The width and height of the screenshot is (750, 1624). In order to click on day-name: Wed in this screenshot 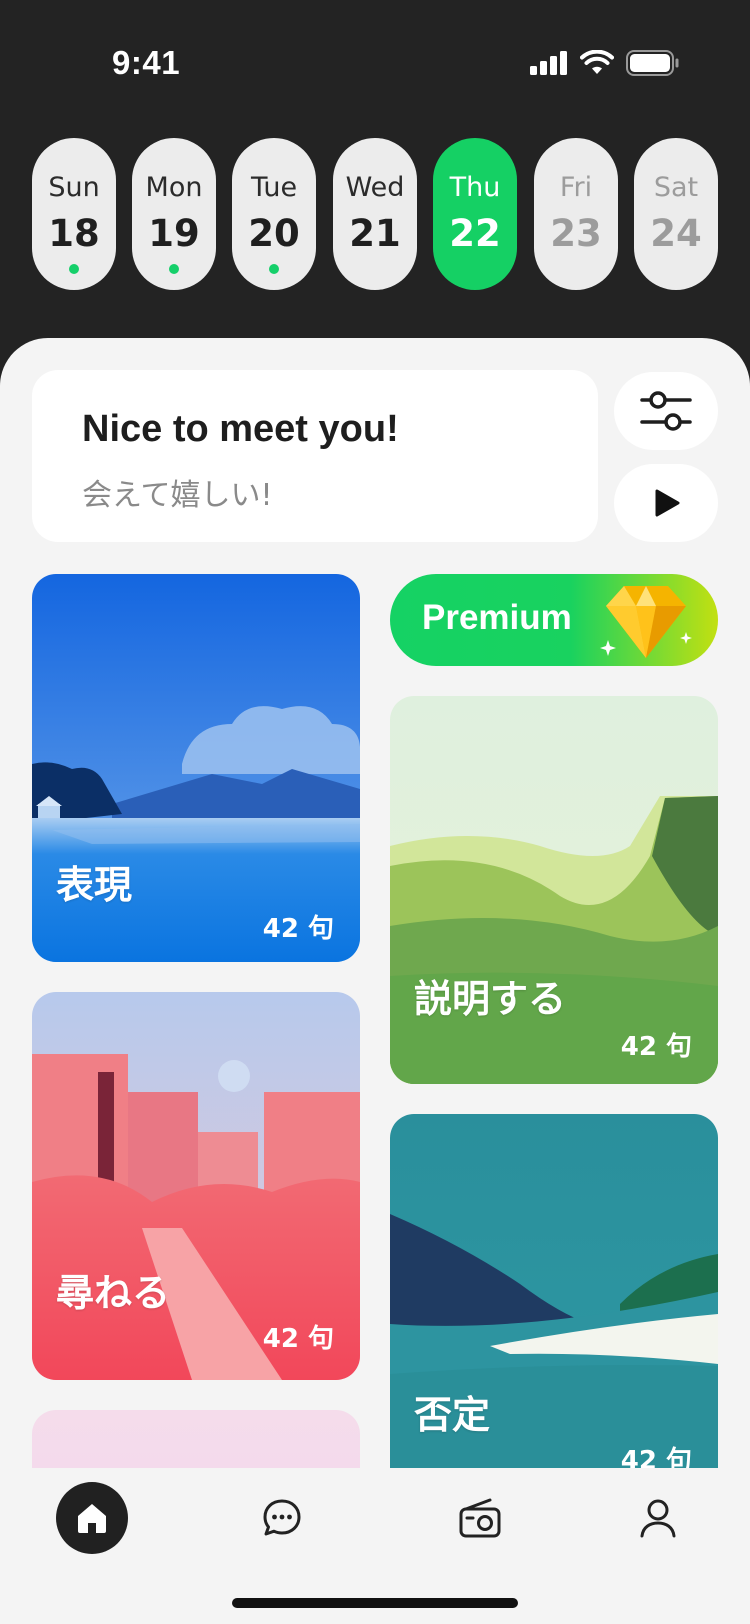, I will do `click(375, 187)`.